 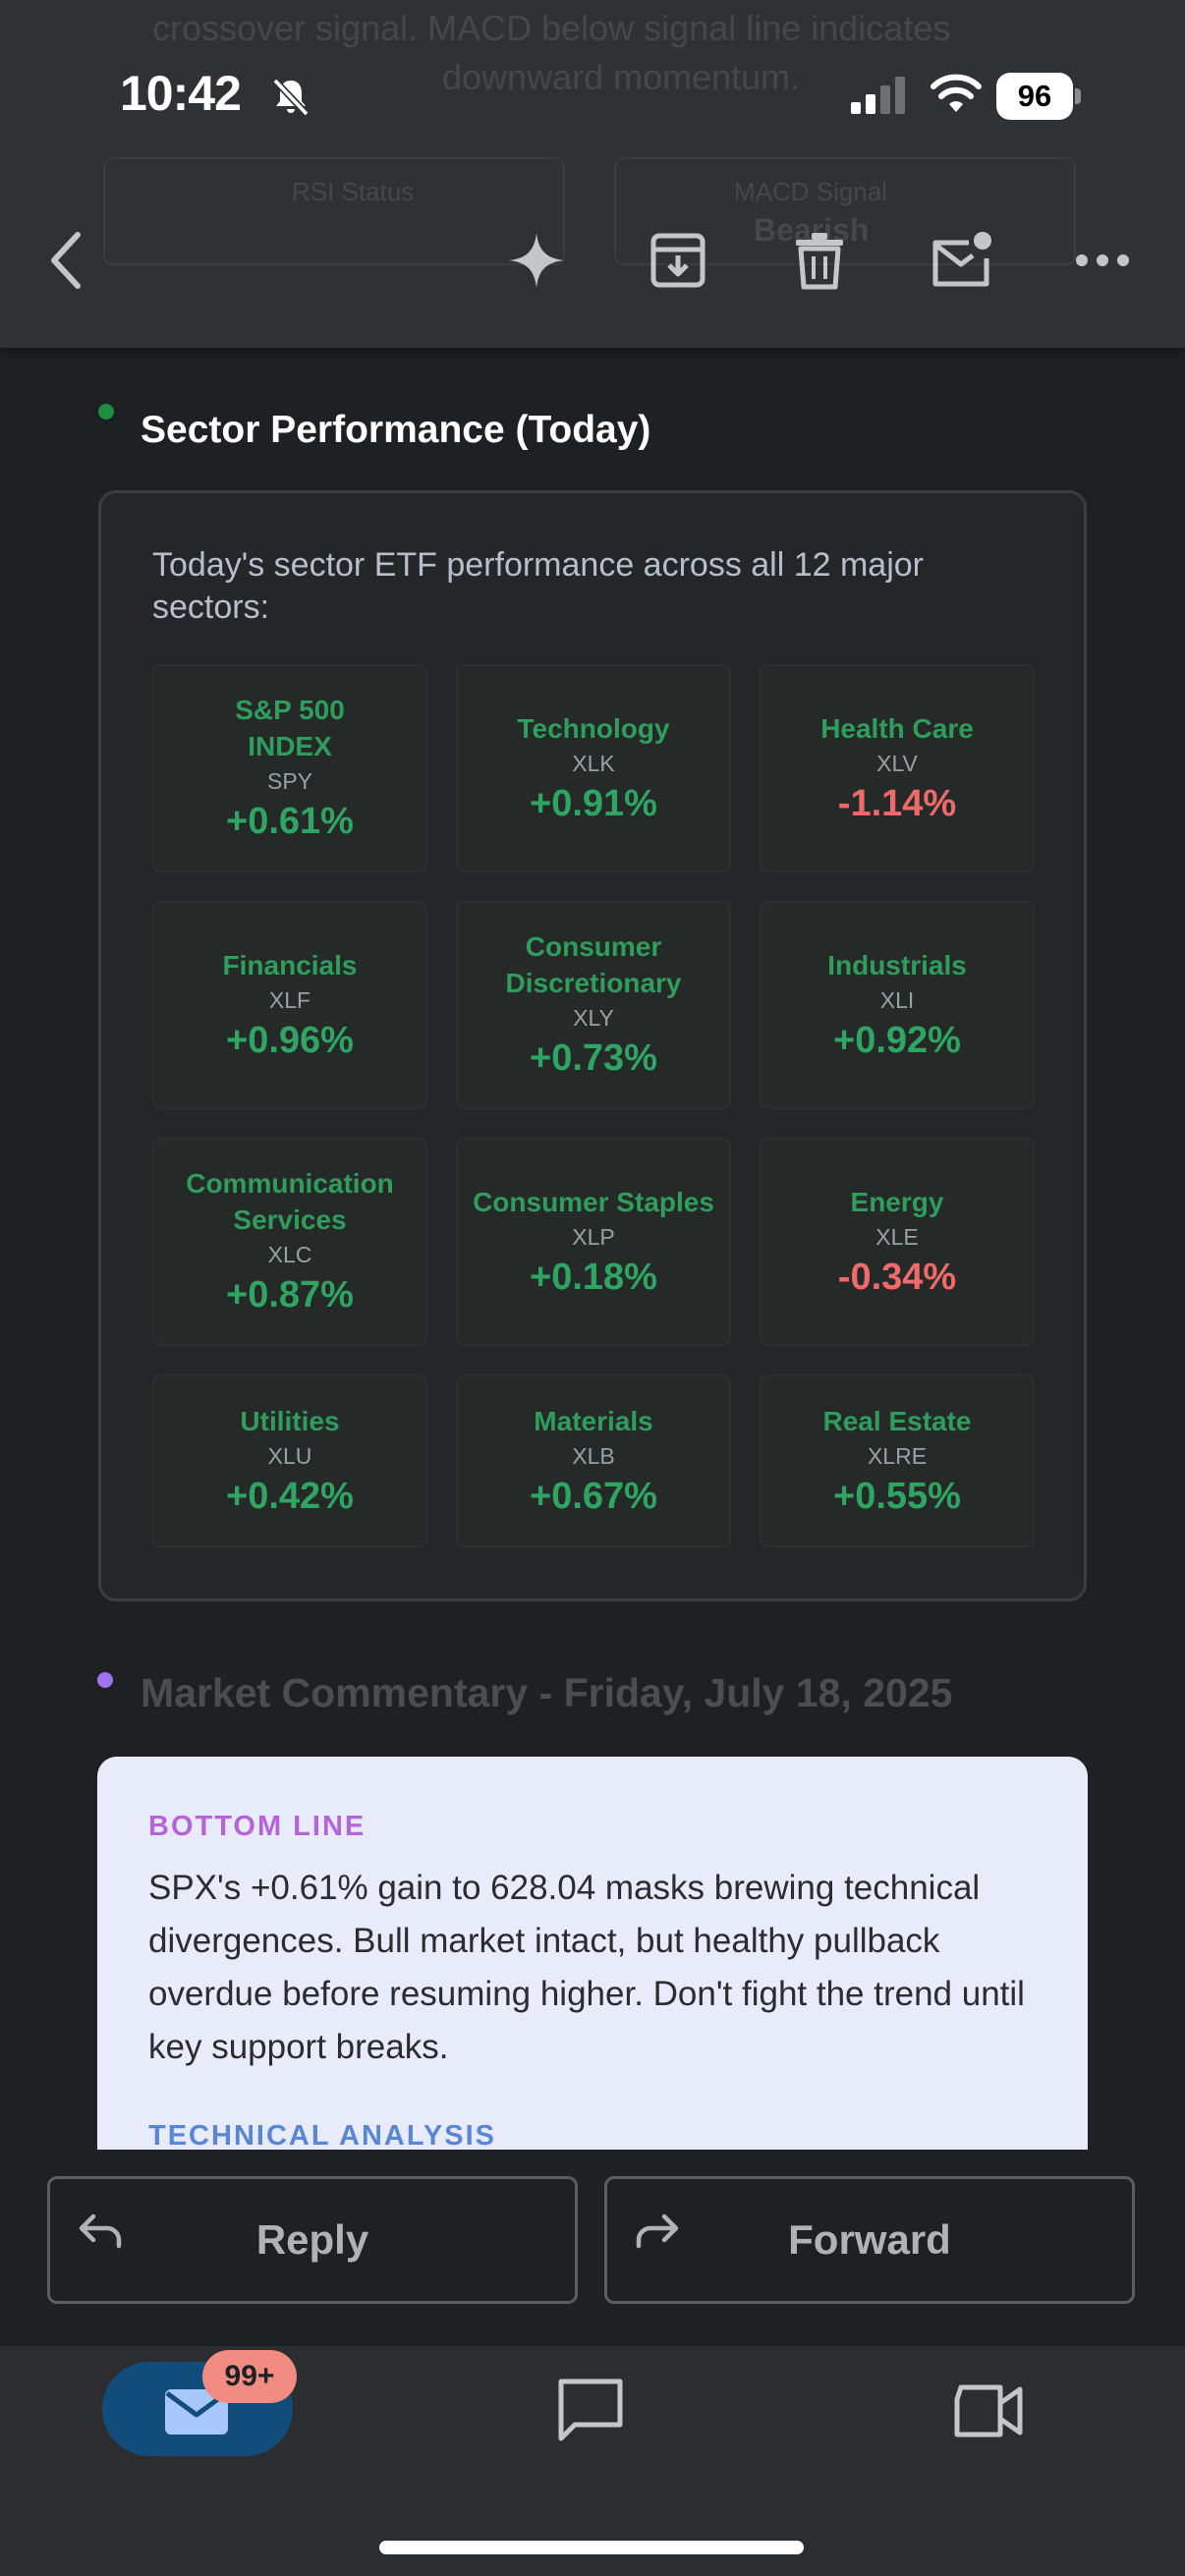 What do you see at coordinates (290, 1040) in the screenshot?
I see `sector-change: +0.96%` at bounding box center [290, 1040].